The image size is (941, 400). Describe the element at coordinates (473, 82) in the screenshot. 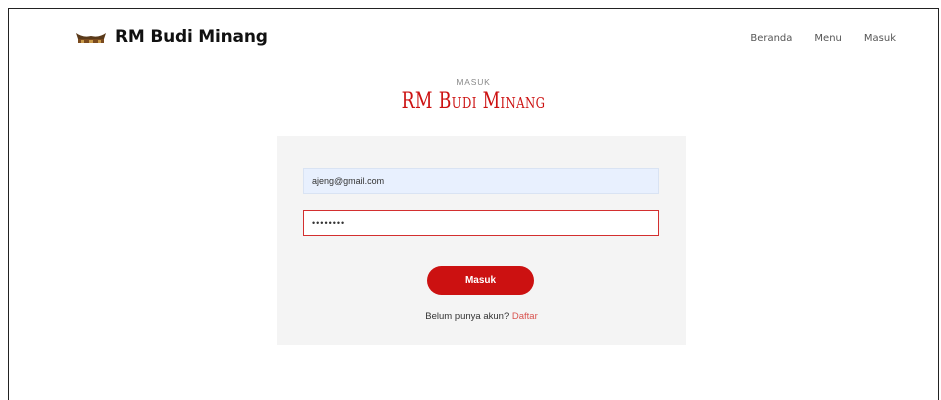

I see `section-kicker: MASUK` at that location.